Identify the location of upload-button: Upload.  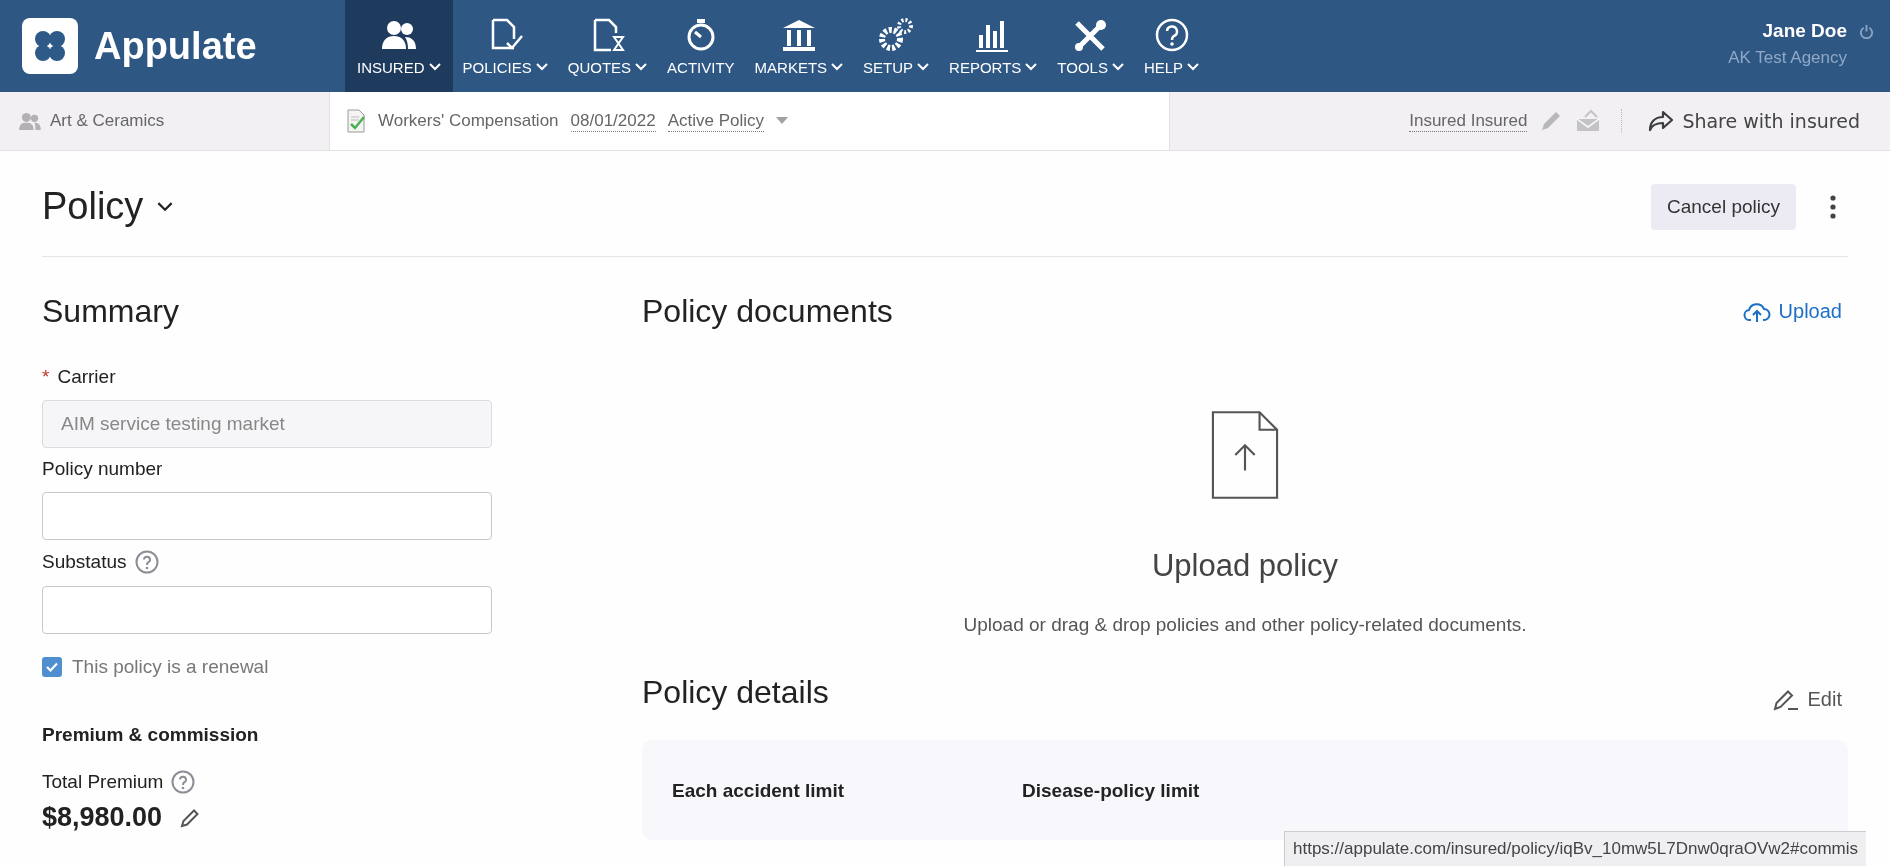
(1792, 311).